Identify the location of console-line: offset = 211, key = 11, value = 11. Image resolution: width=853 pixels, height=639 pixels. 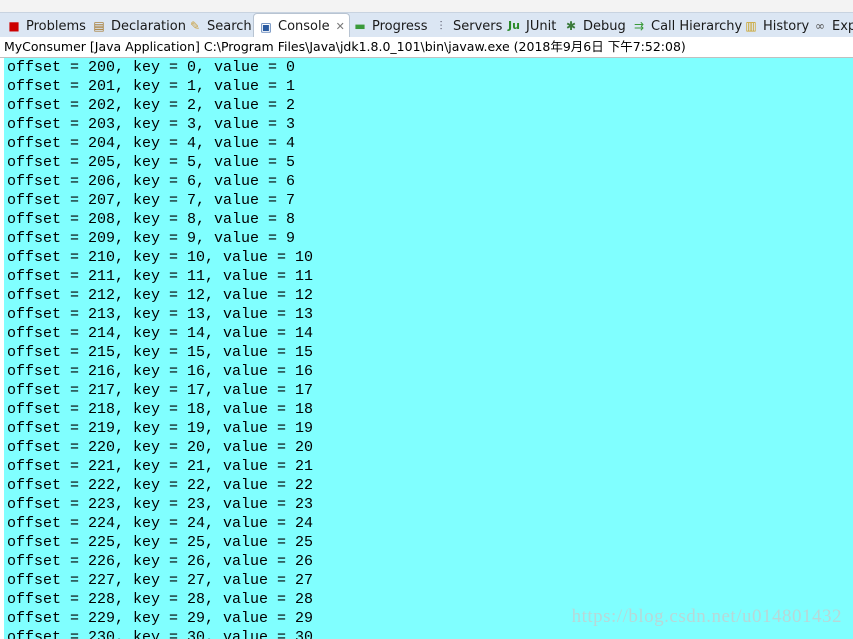
(160, 276).